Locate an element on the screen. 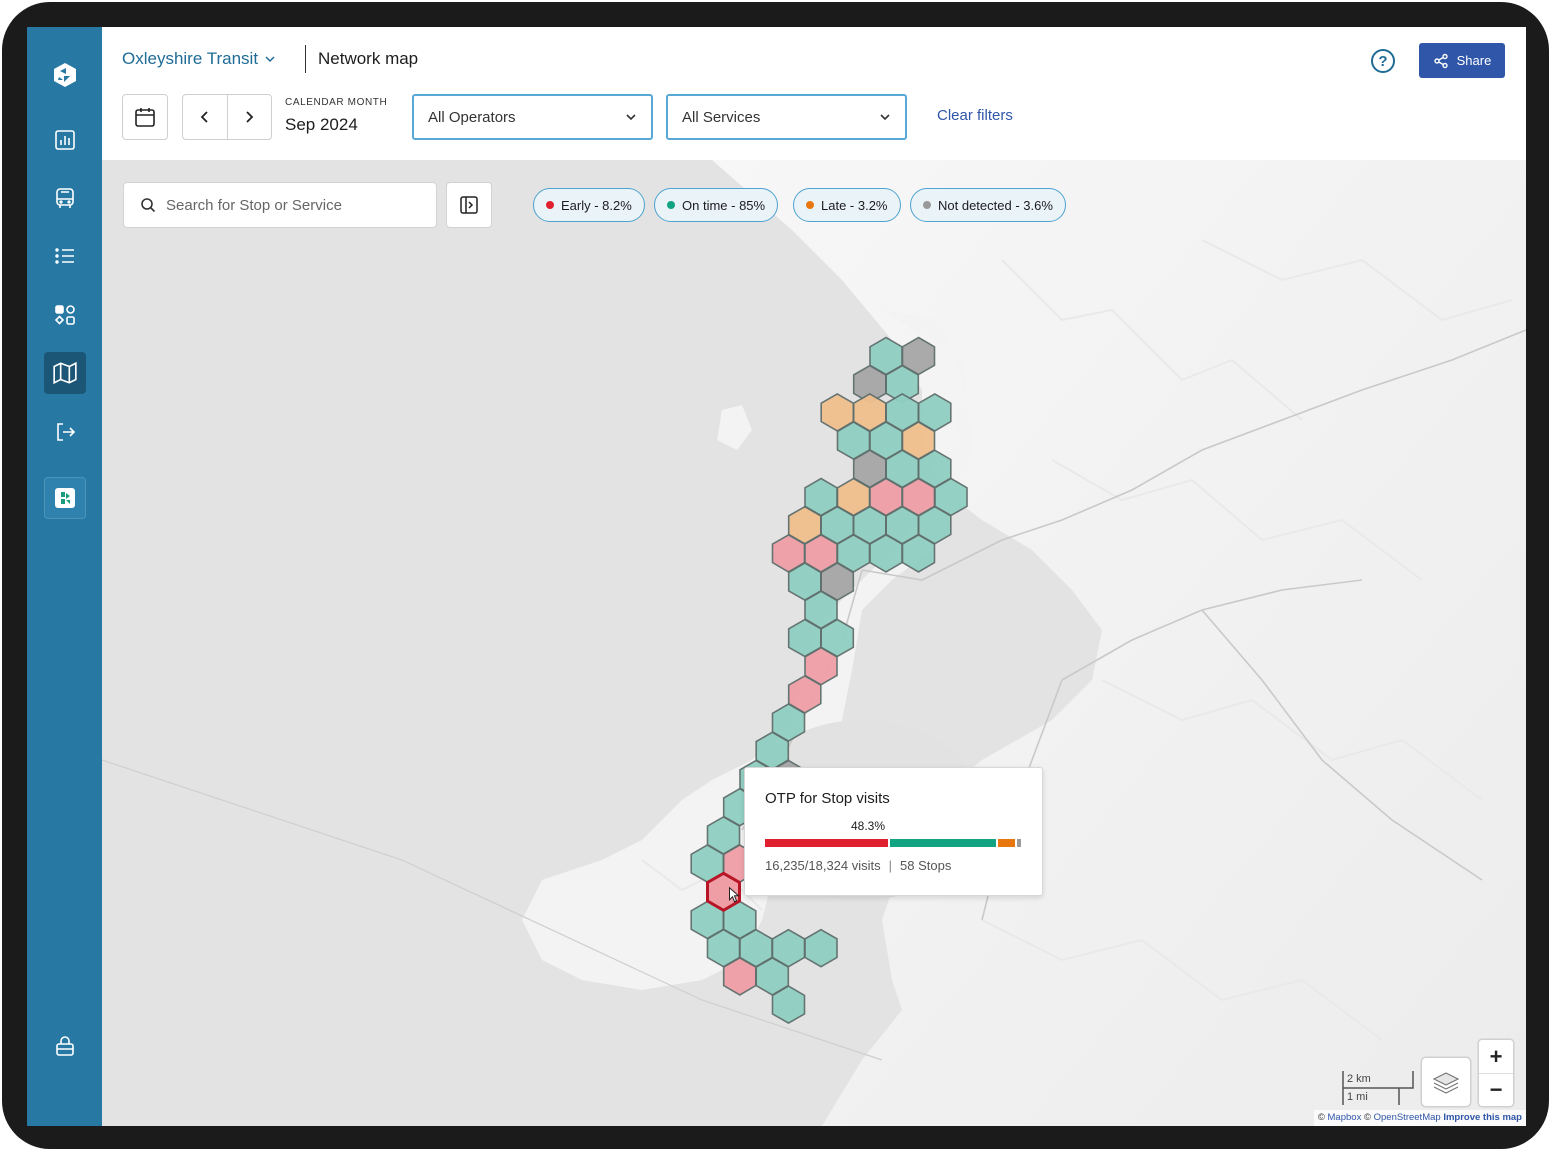  legend-chip-not-detected: Not detected - 3.6% is located at coordinates (988, 205).